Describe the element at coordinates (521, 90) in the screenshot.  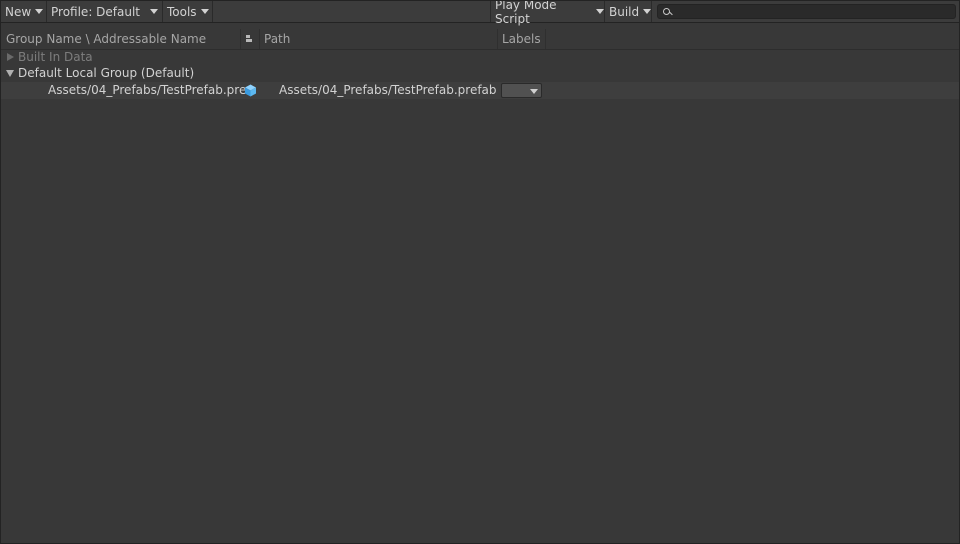
I see `labels-dropdown` at that location.